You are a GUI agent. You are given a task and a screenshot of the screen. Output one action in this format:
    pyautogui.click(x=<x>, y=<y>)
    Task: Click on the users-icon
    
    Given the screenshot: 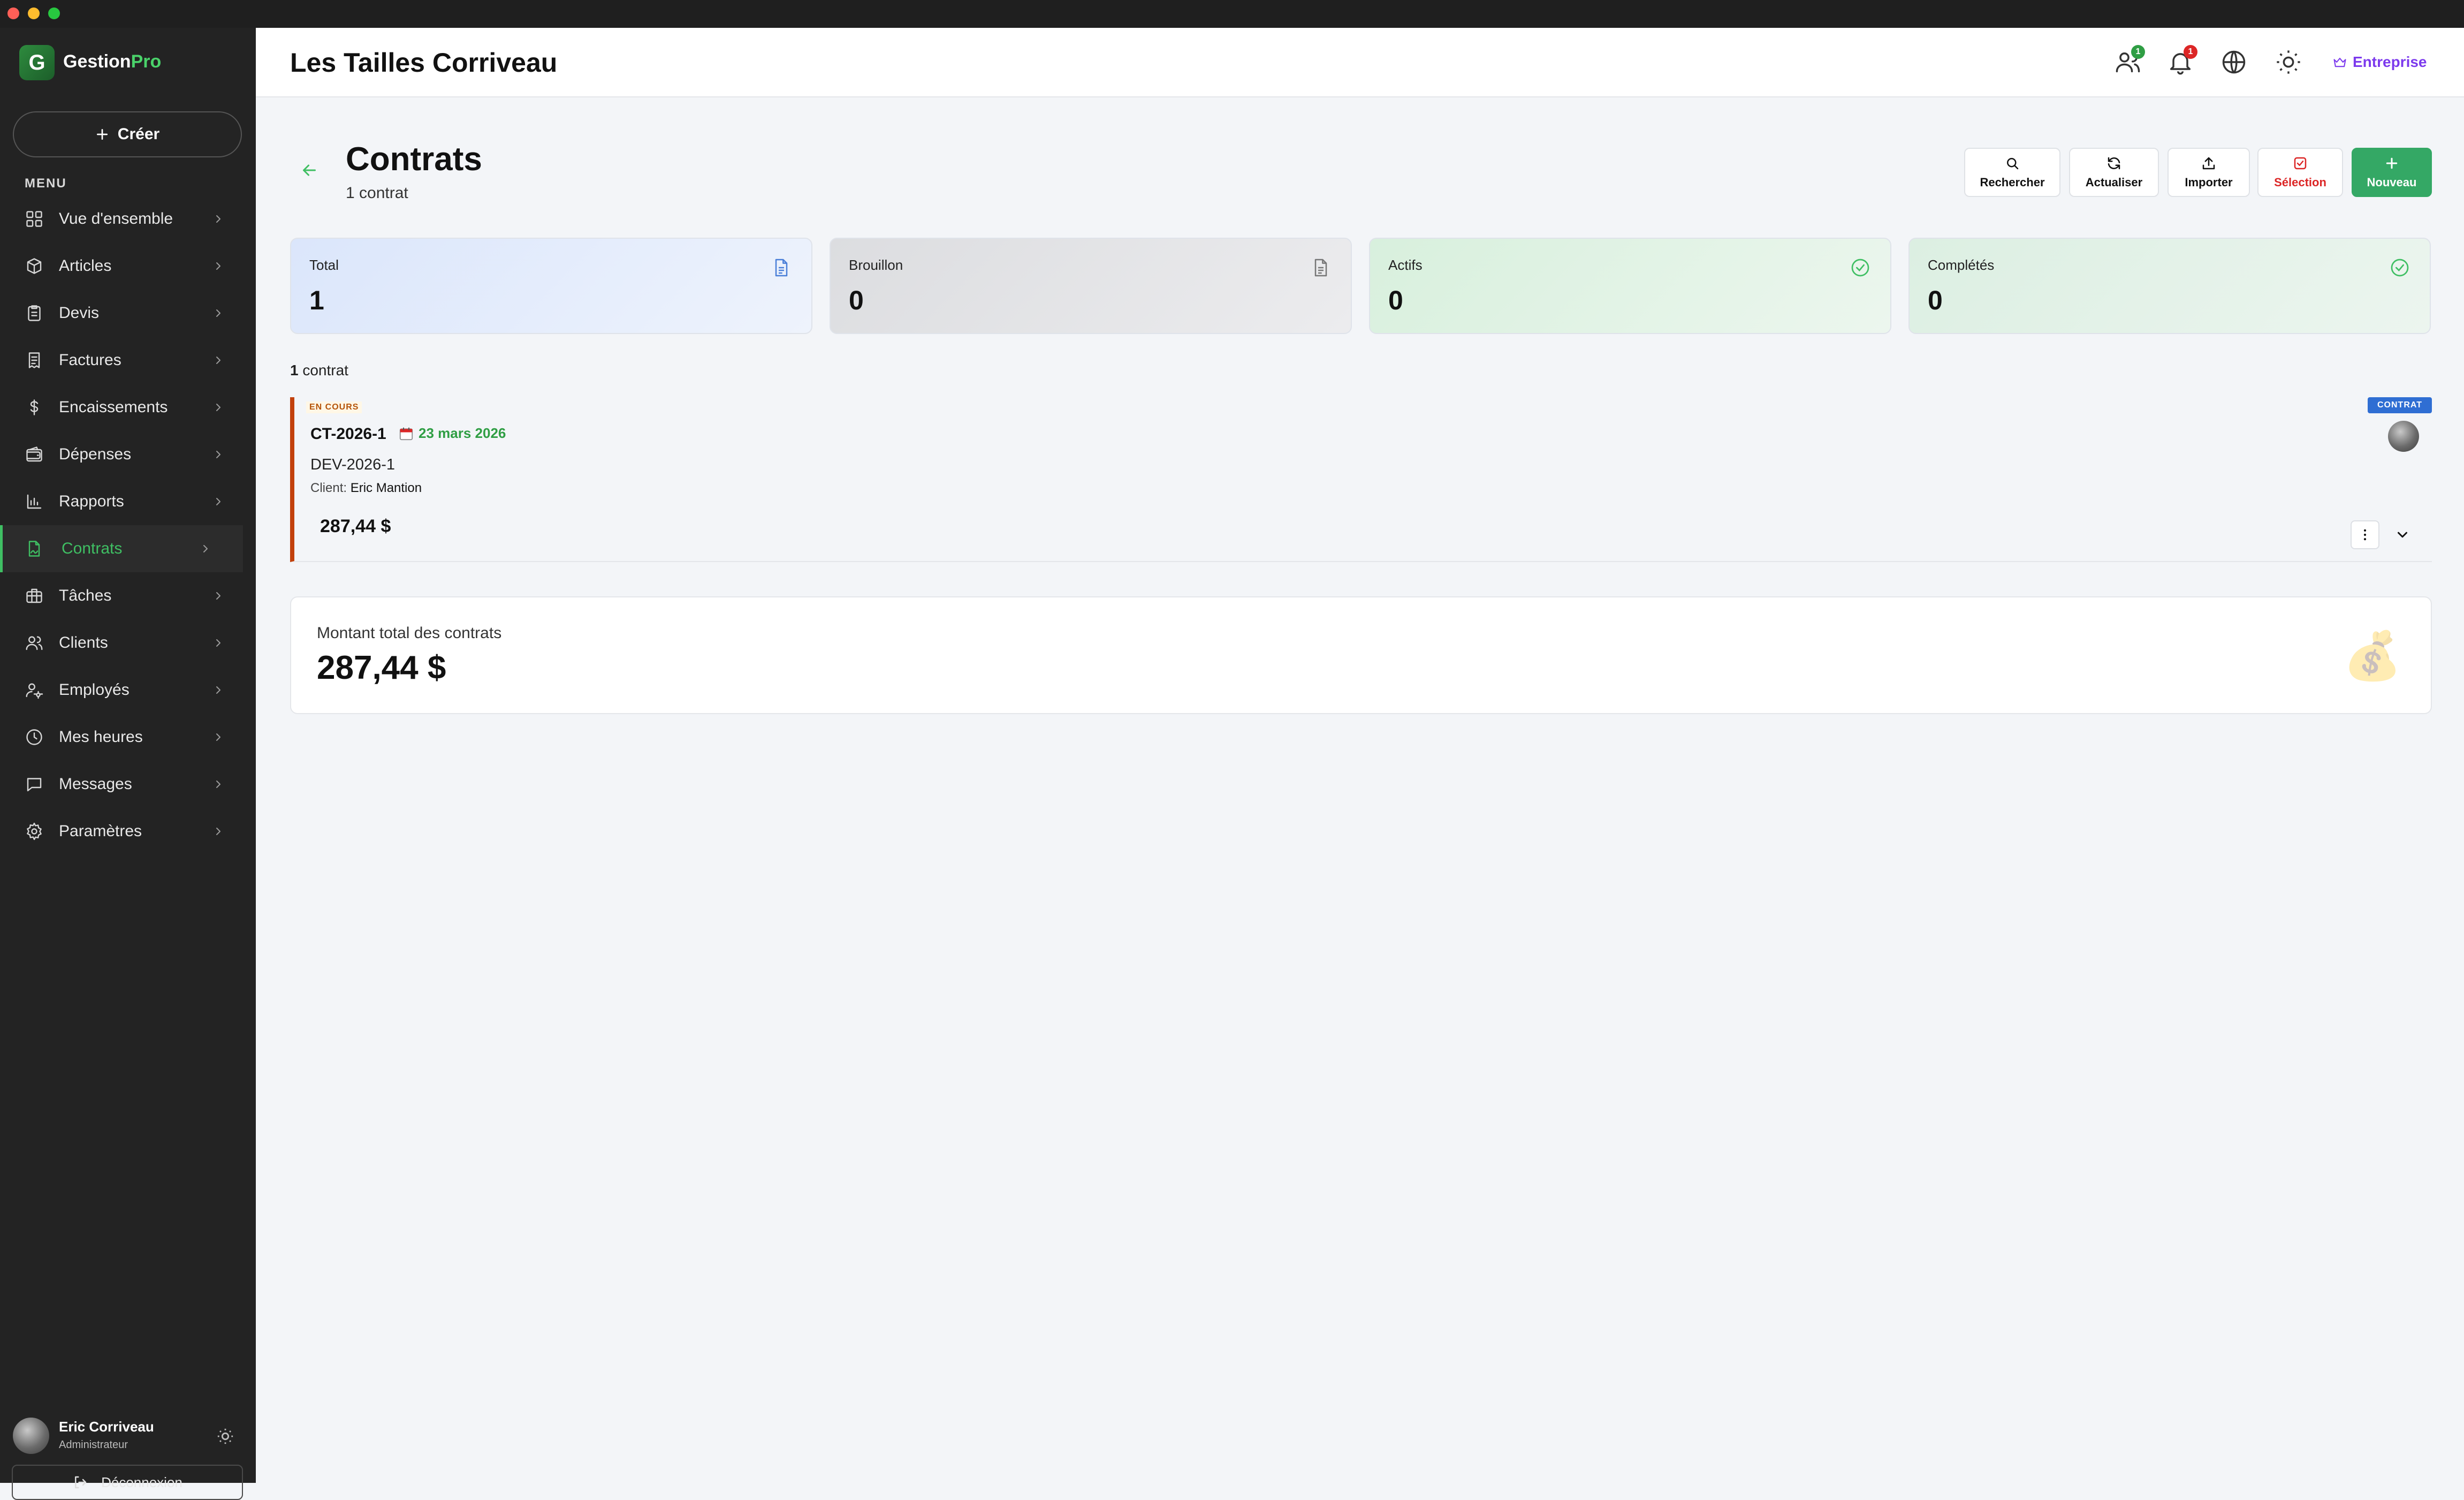 What is the action you would take?
    pyautogui.click(x=34, y=643)
    